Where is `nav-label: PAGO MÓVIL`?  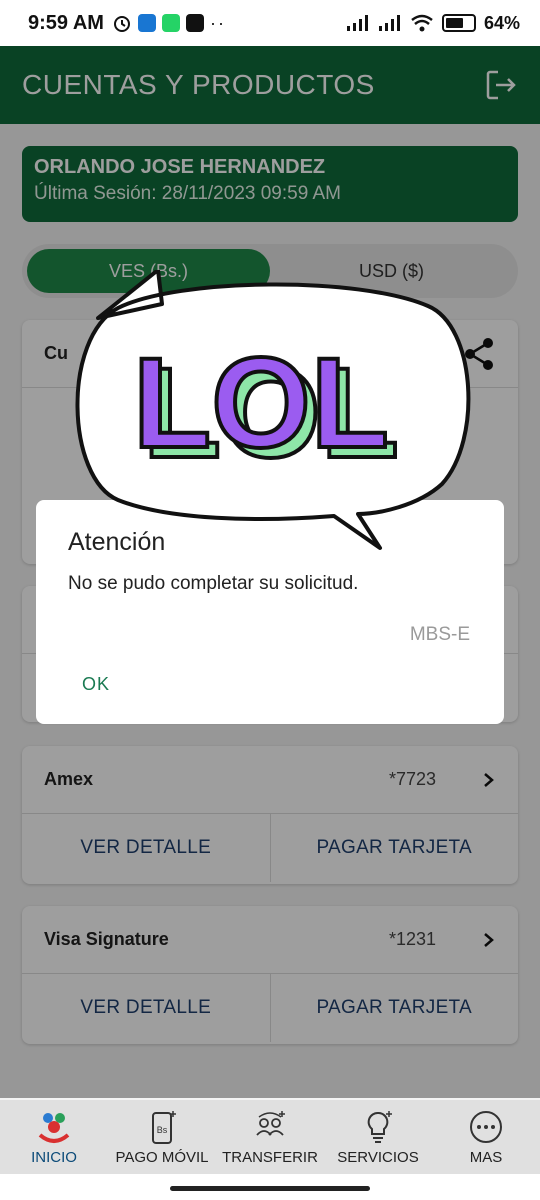 nav-label: PAGO MÓVIL is located at coordinates (162, 1157).